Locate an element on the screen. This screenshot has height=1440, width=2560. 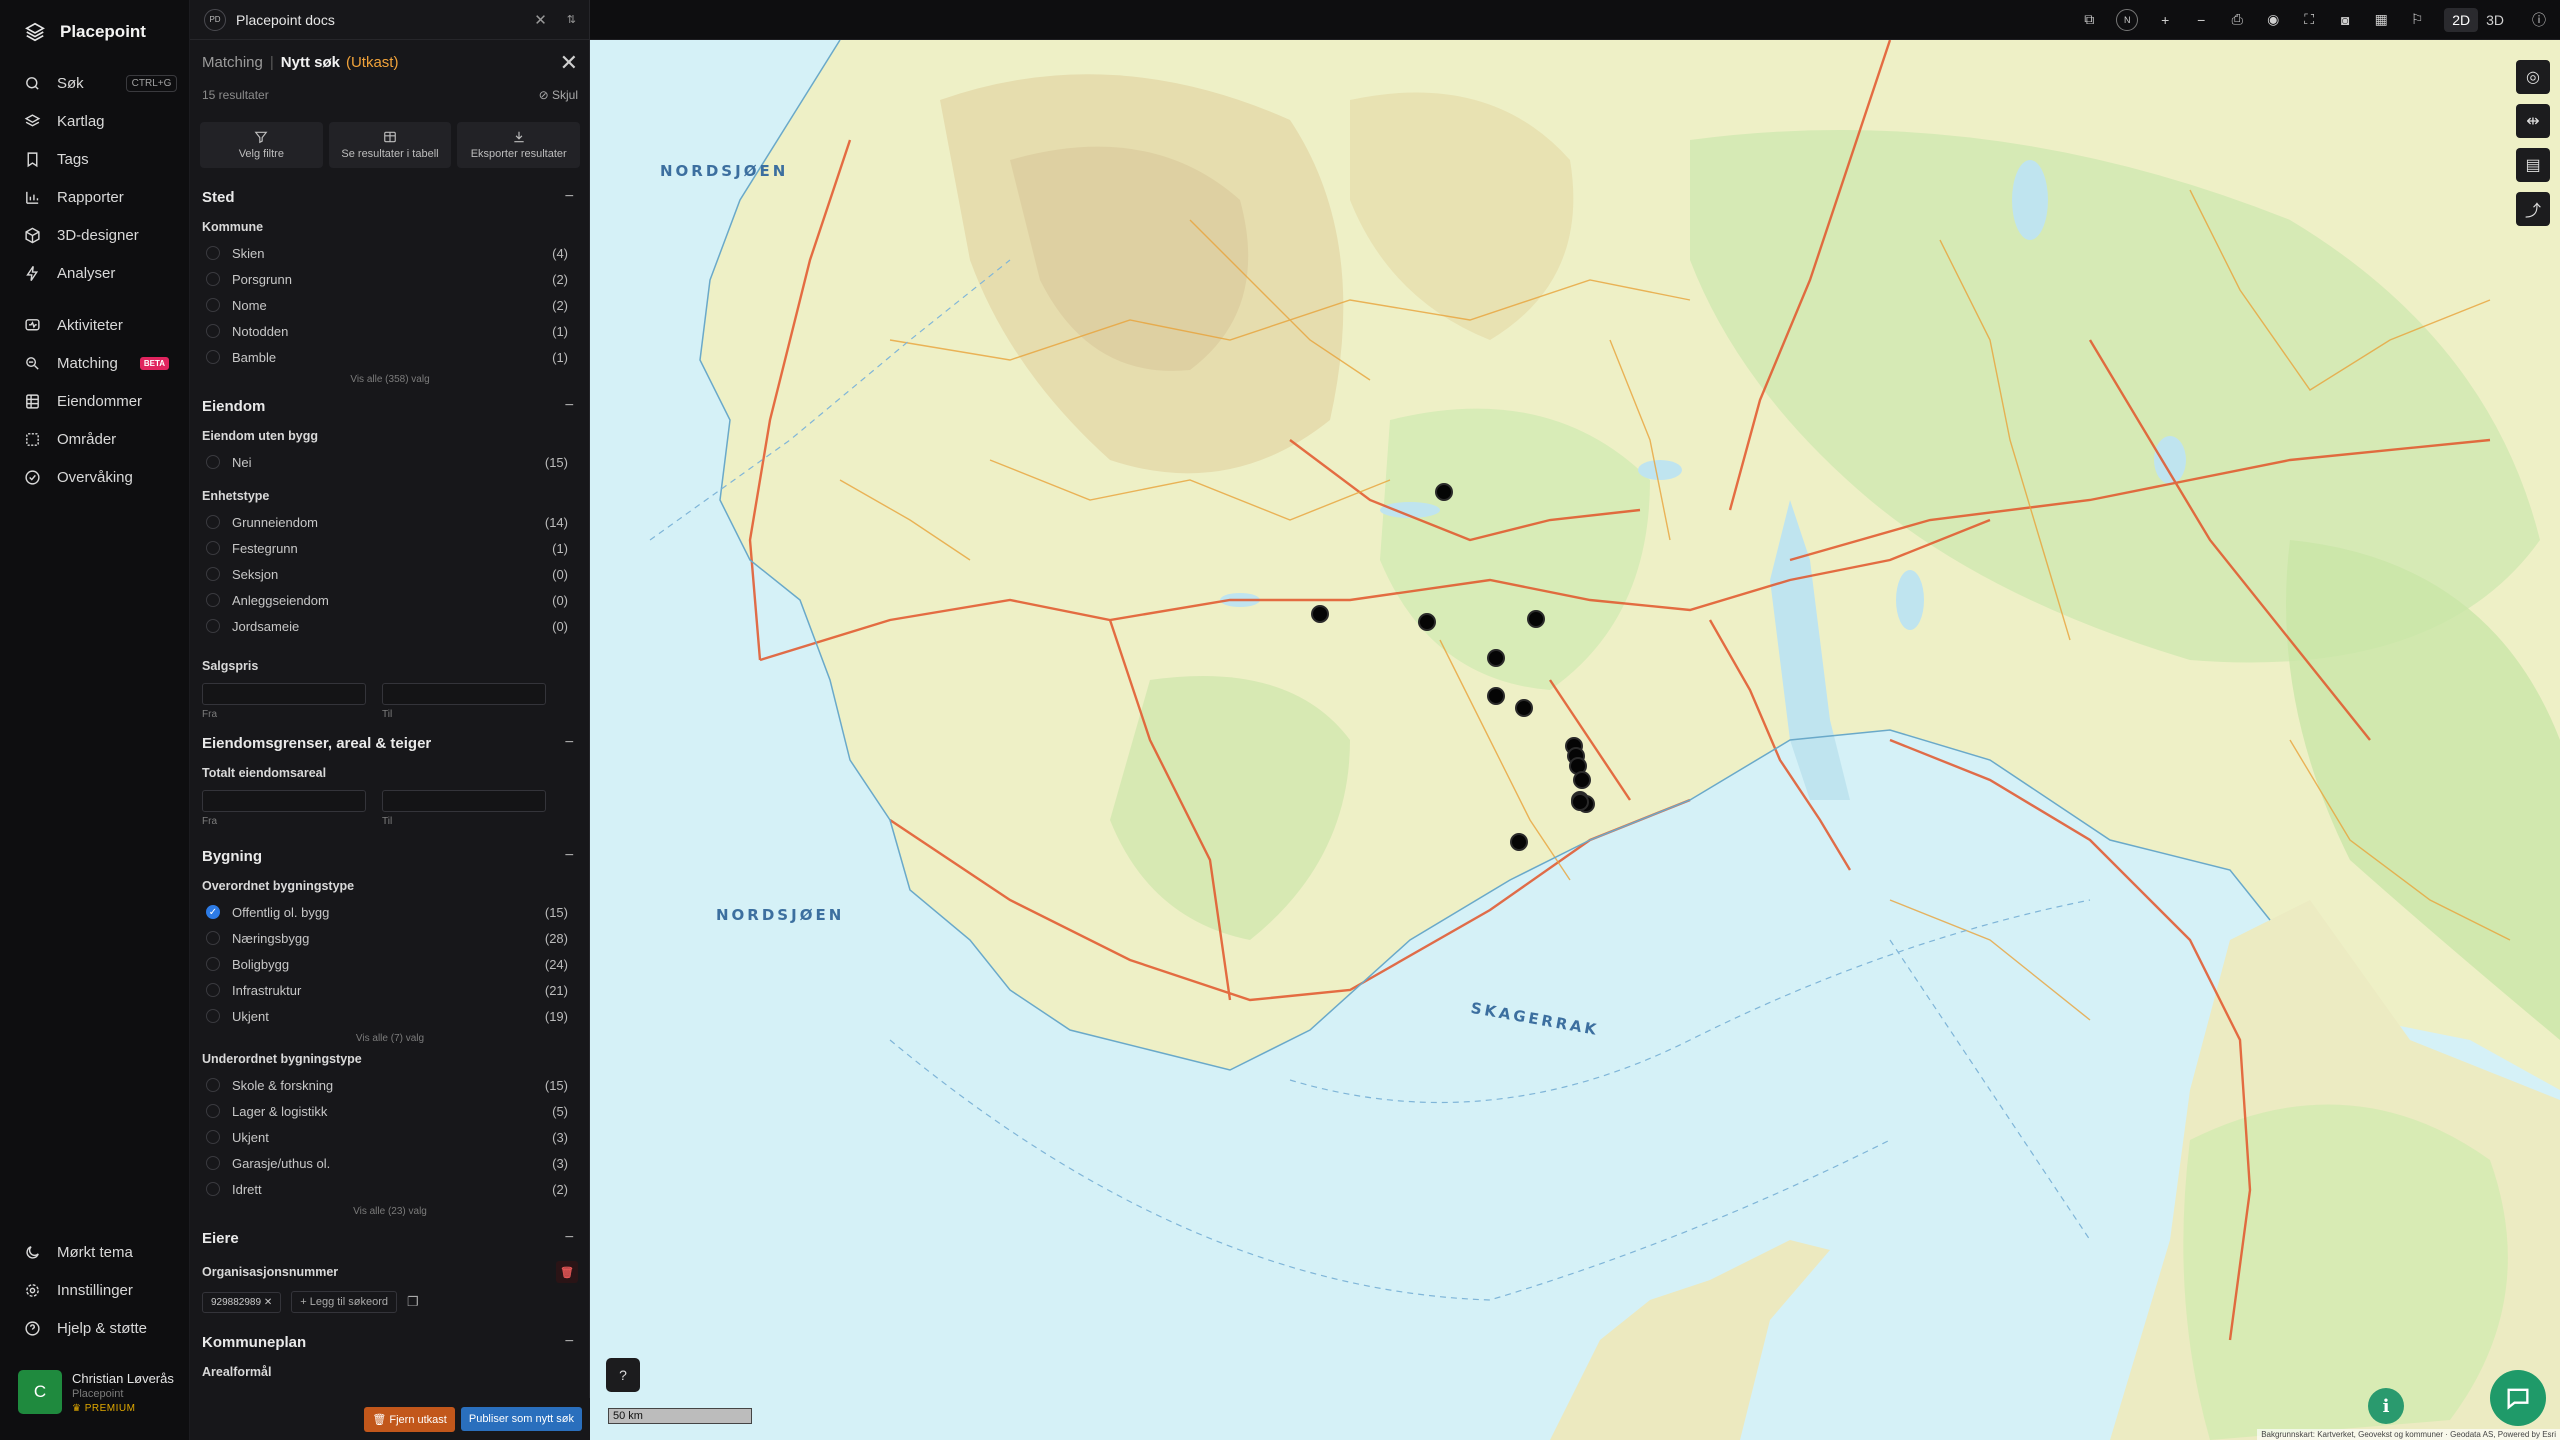
chevron-updown-icon: ⇅ is located at coordinates (571, 19).